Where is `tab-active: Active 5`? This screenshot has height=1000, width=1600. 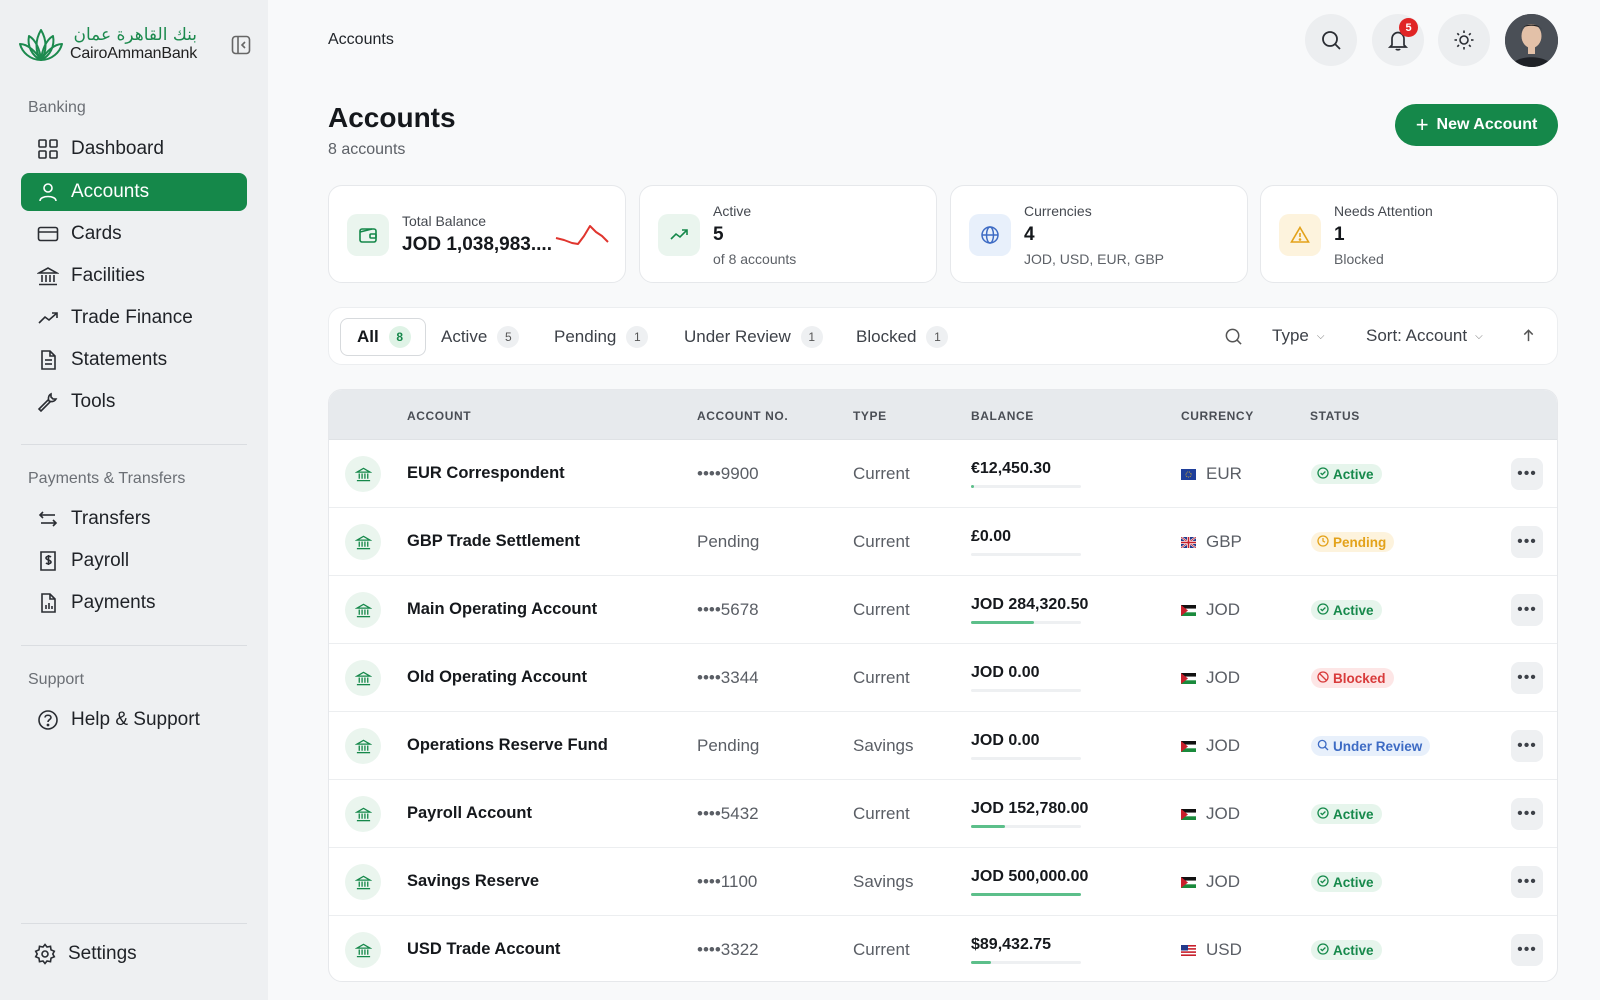 tab-active: Active 5 is located at coordinates (480, 337).